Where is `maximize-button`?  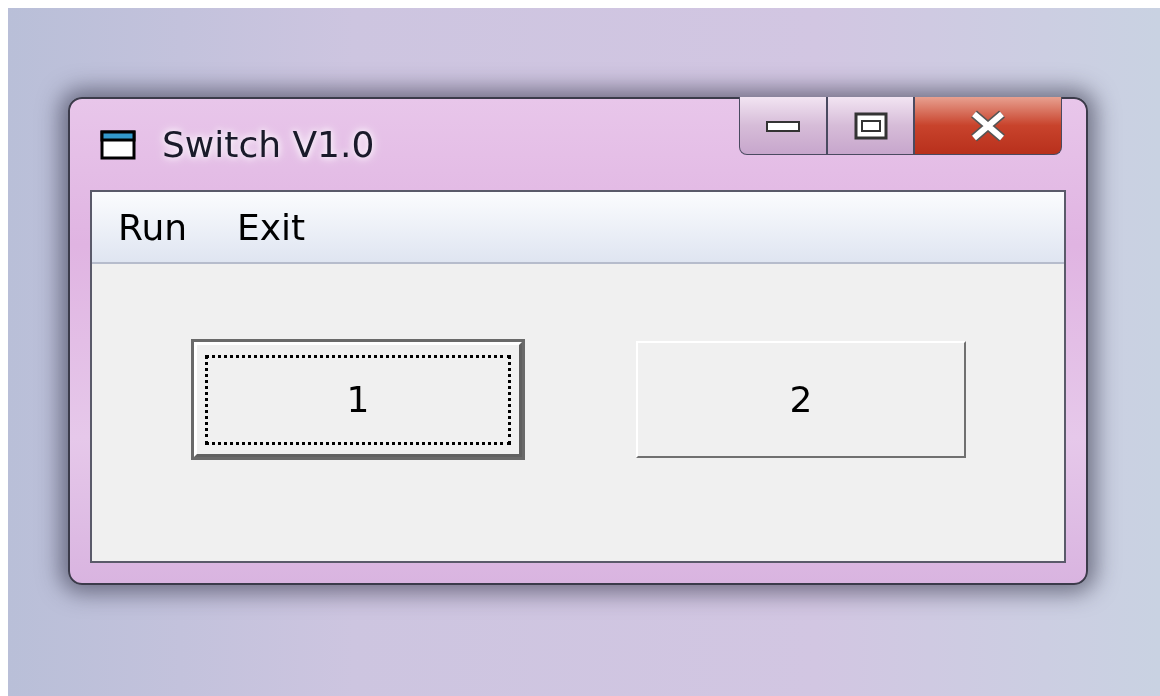
maximize-button is located at coordinates (870, 126).